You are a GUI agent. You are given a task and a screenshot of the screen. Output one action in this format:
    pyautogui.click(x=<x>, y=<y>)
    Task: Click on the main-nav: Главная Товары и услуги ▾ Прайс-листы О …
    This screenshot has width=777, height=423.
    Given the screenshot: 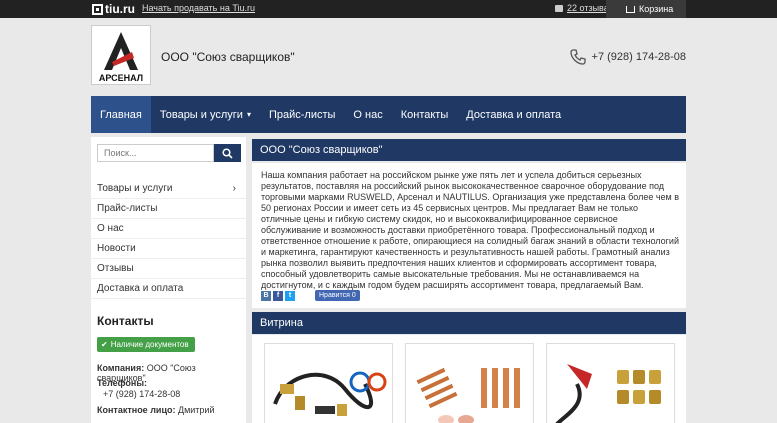 What is the action you would take?
    pyautogui.click(x=388, y=114)
    